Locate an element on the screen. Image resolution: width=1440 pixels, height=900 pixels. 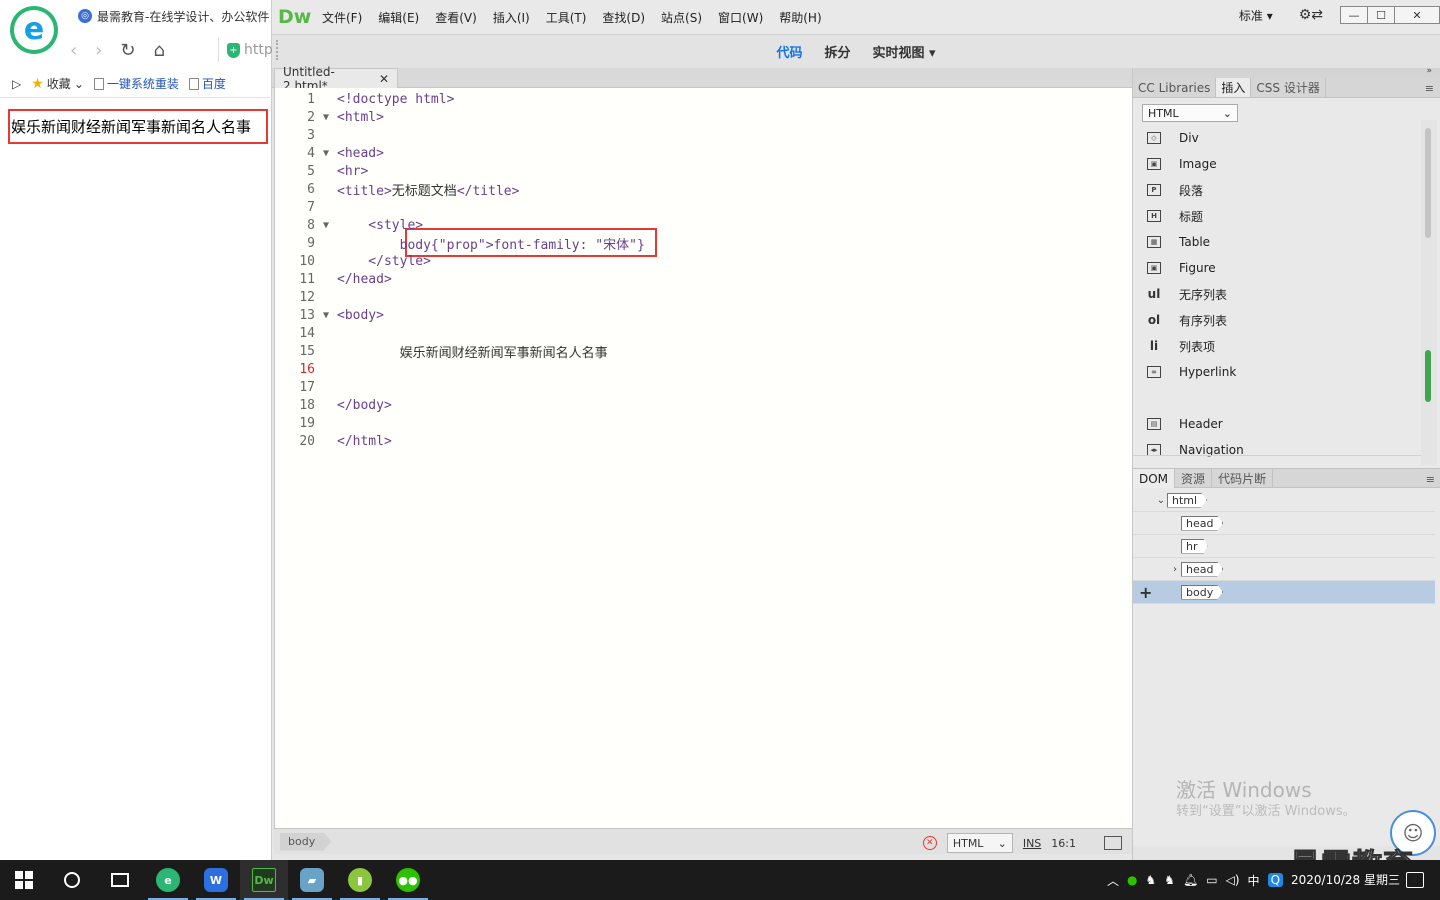
taskbar-wechat: ●● is located at coordinates (408, 880).